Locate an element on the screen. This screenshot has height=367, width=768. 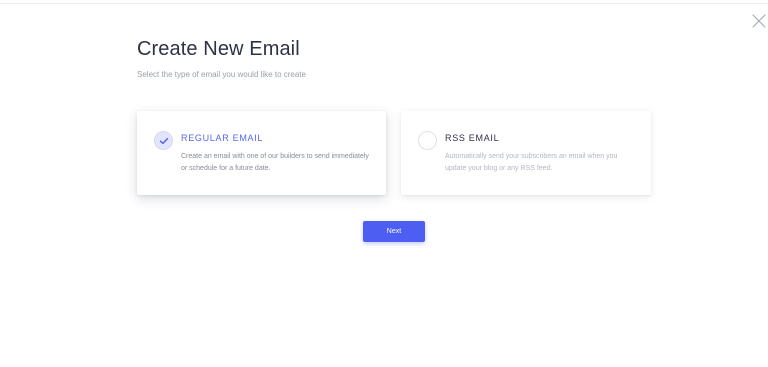
regular-email-title: REGULAR EMAIL is located at coordinates (222, 138).